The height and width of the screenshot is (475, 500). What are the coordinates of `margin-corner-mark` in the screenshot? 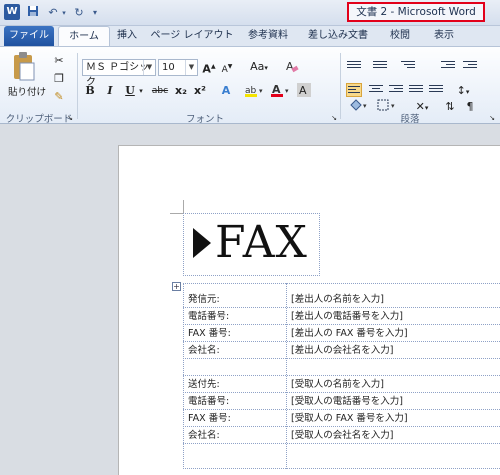 It's located at (177, 207).